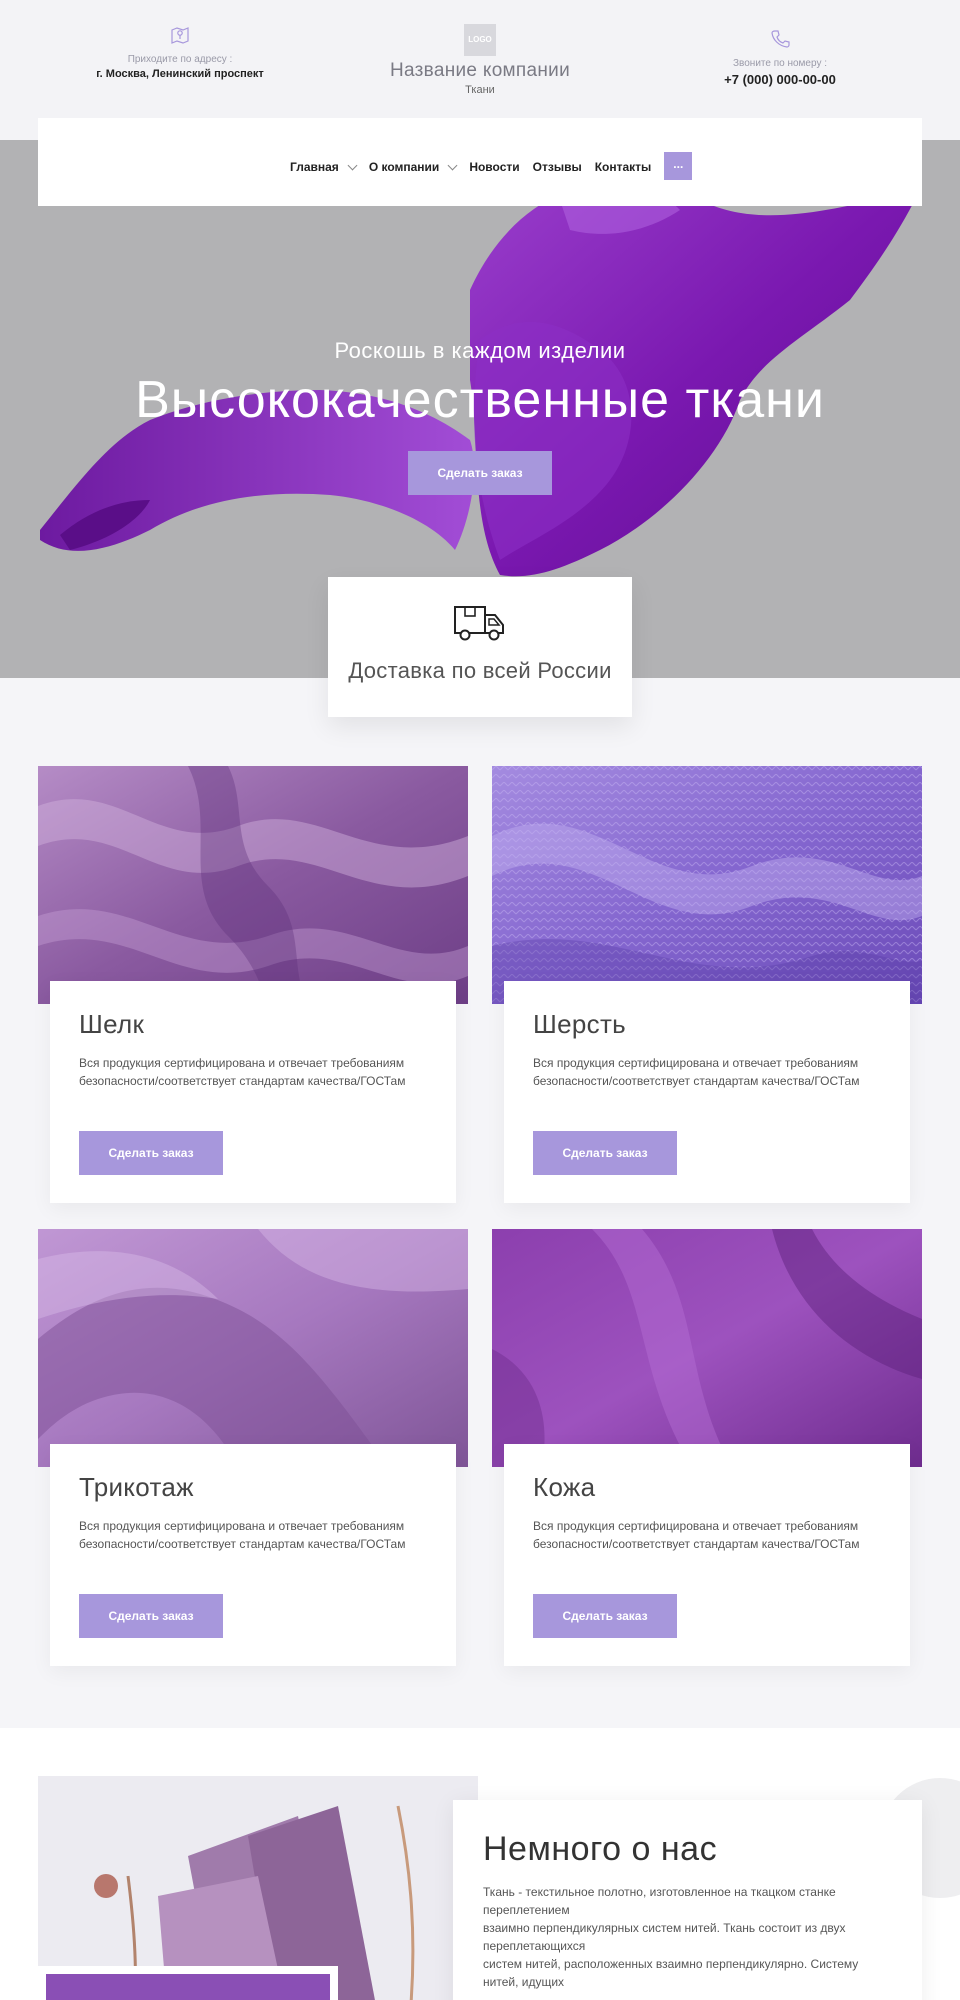  What do you see at coordinates (479, 623) in the screenshot?
I see `truck-icon` at bounding box center [479, 623].